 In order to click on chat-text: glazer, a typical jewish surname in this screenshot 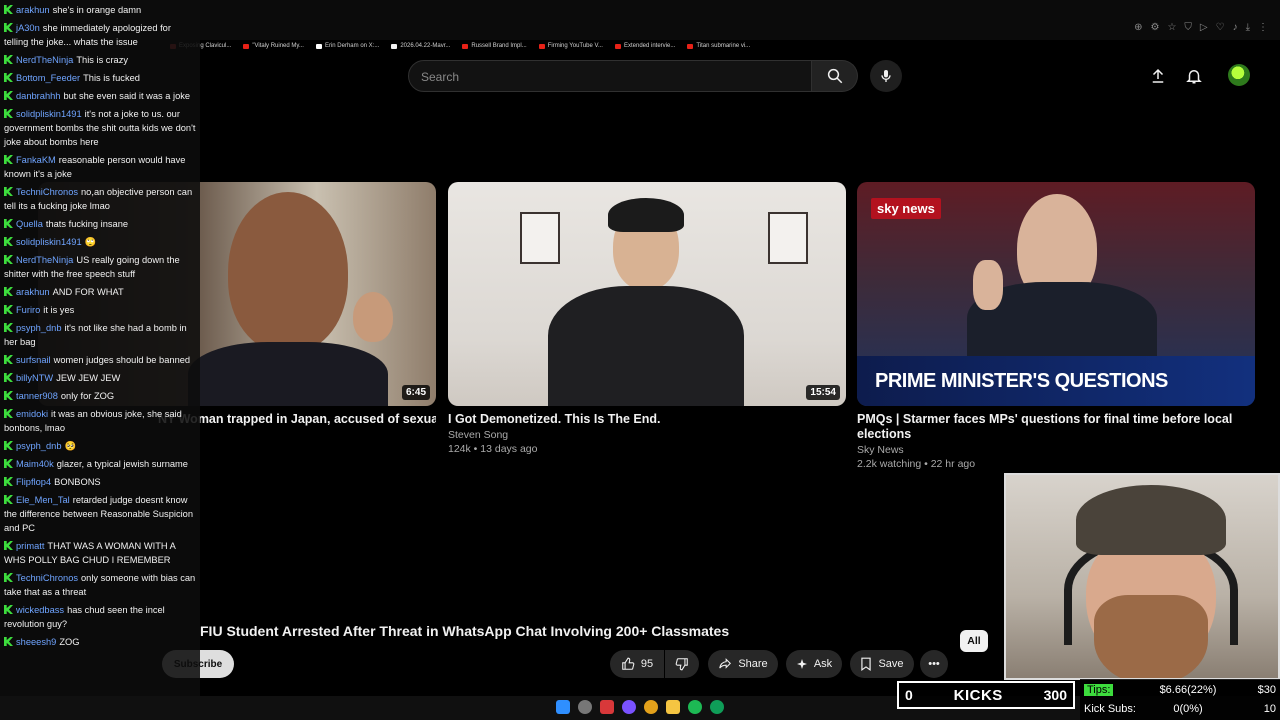, I will do `click(122, 464)`.